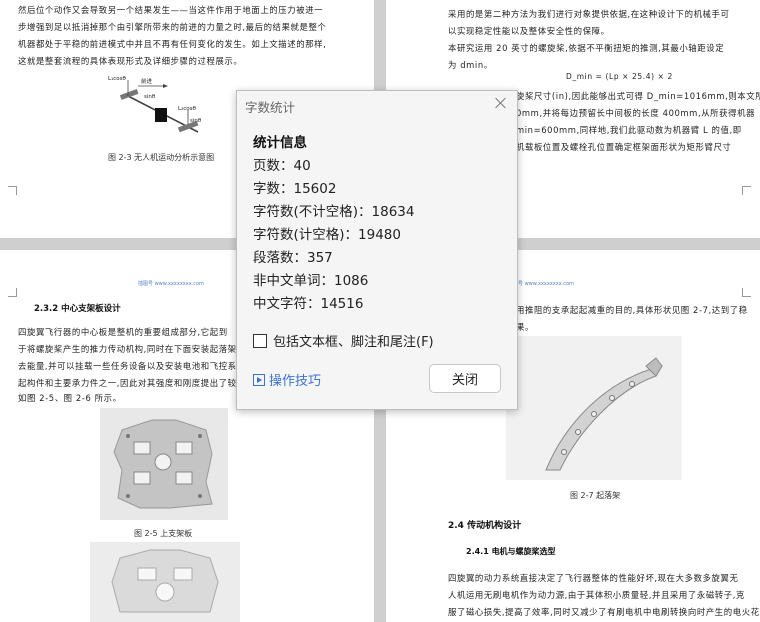 This screenshot has width=760, height=622. I want to click on body-text-line: 然后位个动作又会导致另一个结果发生——当这件作用于地面上的压力被进一, so click(171, 10).